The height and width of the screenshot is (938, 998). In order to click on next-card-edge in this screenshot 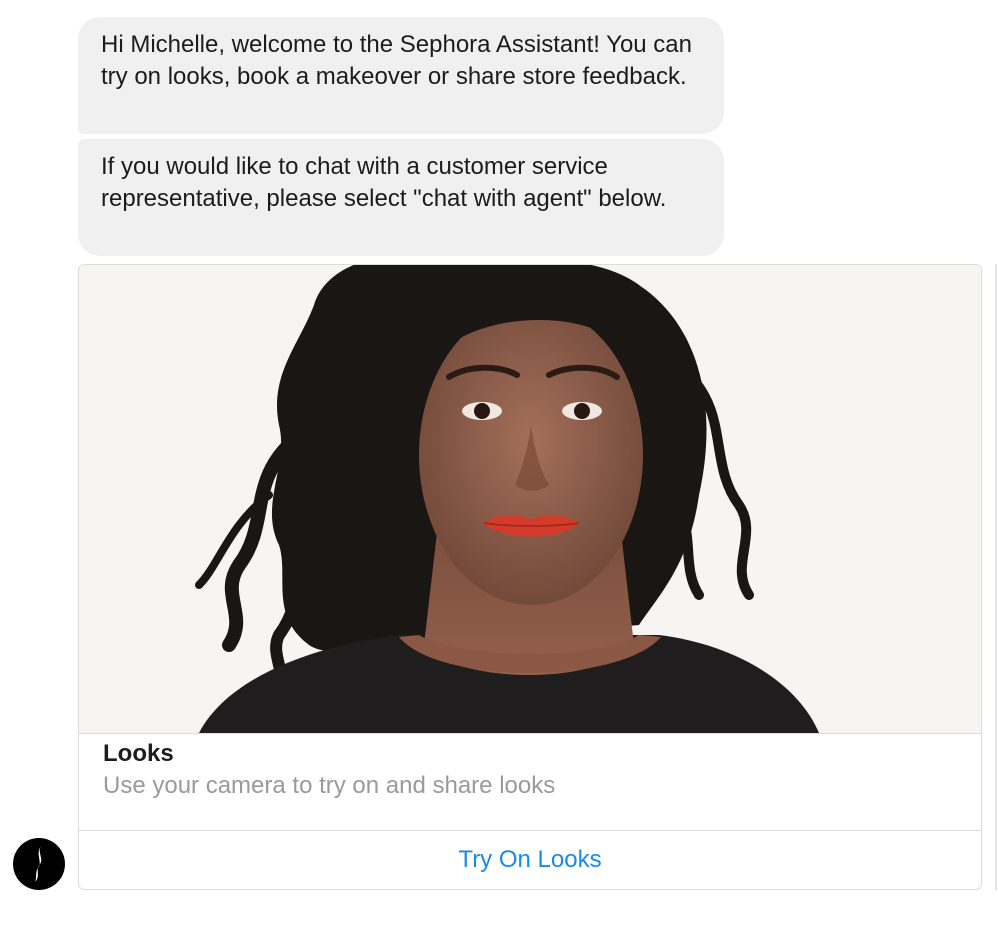, I will do `click(996, 577)`.